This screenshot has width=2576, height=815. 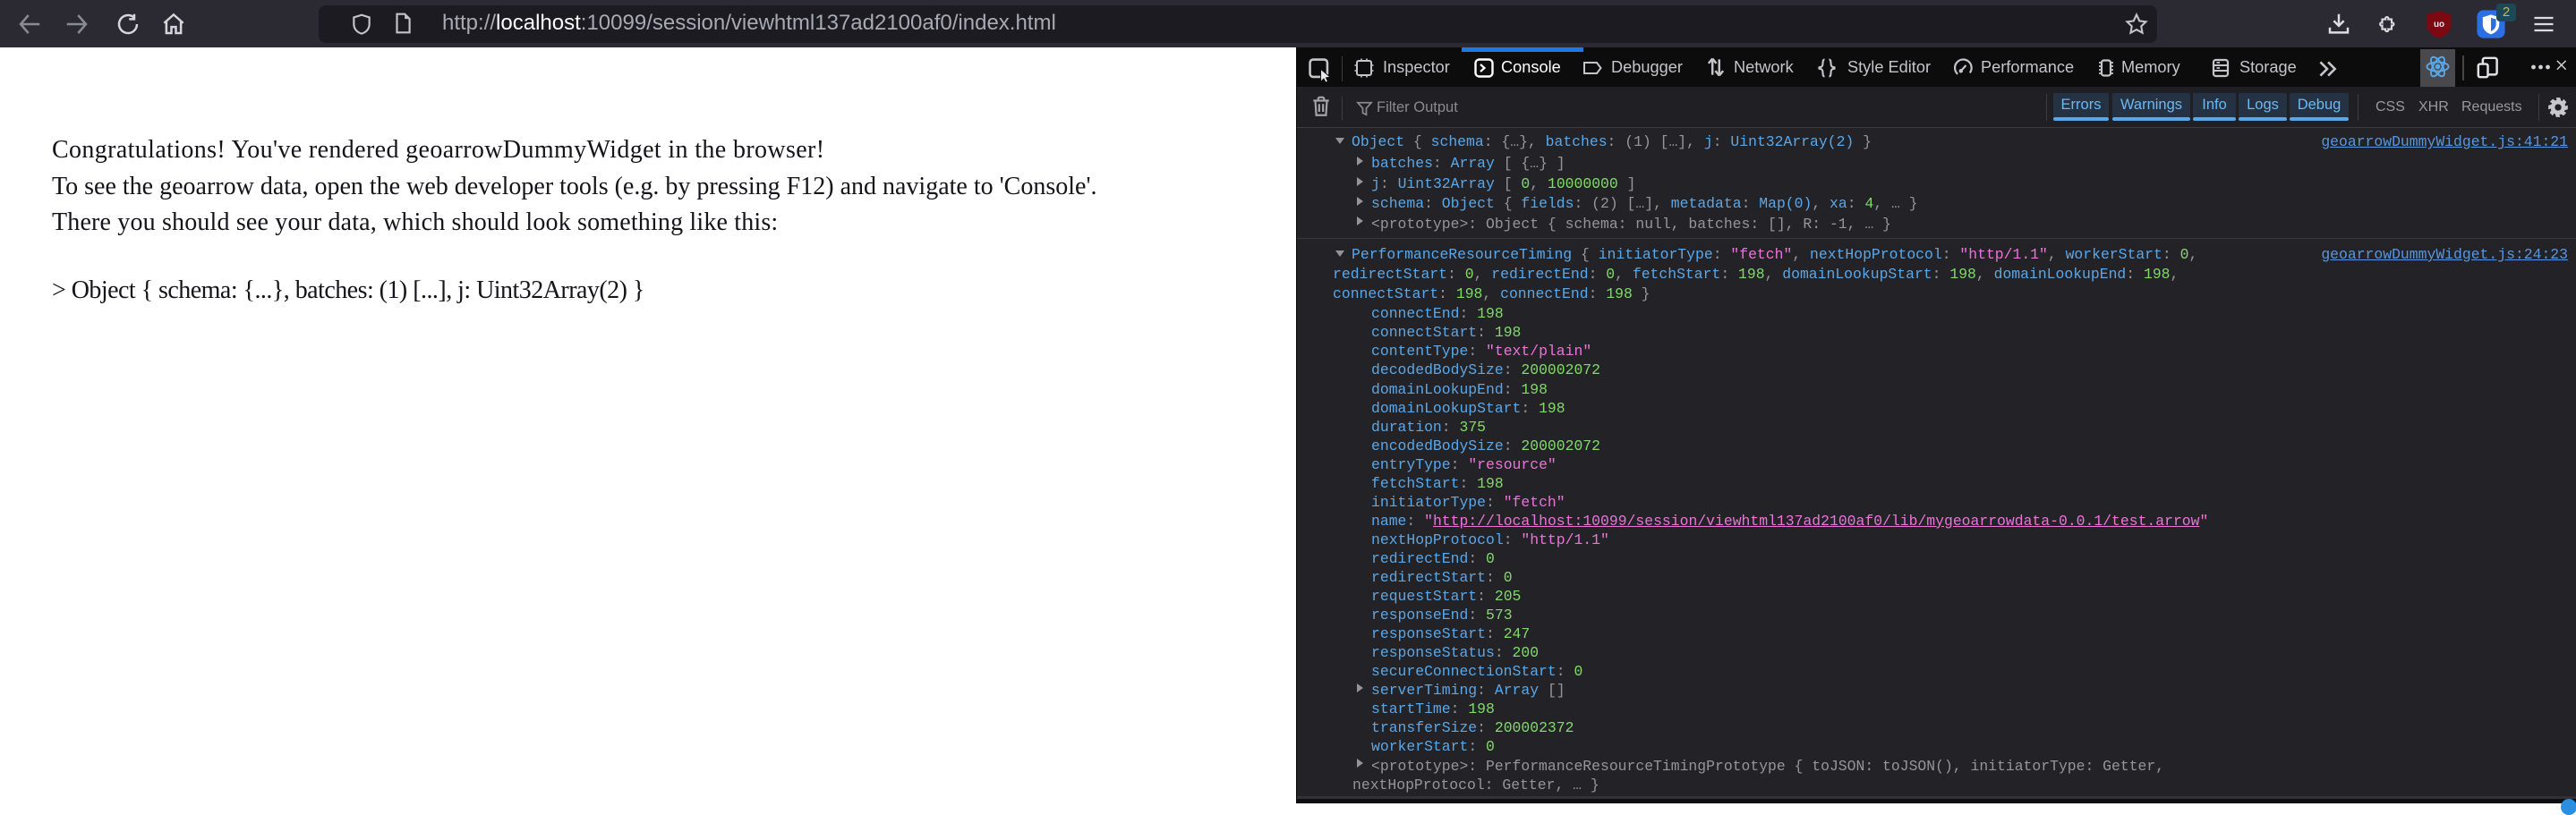 What do you see at coordinates (2439, 25) in the screenshot?
I see `svg-text: uo` at bounding box center [2439, 25].